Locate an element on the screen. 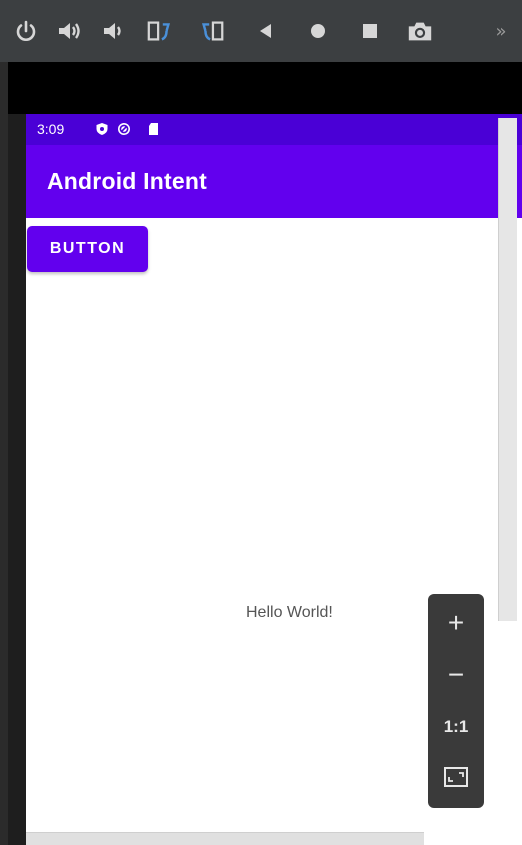 This screenshot has width=522, height=845. fit-screen-button is located at coordinates (456, 777).